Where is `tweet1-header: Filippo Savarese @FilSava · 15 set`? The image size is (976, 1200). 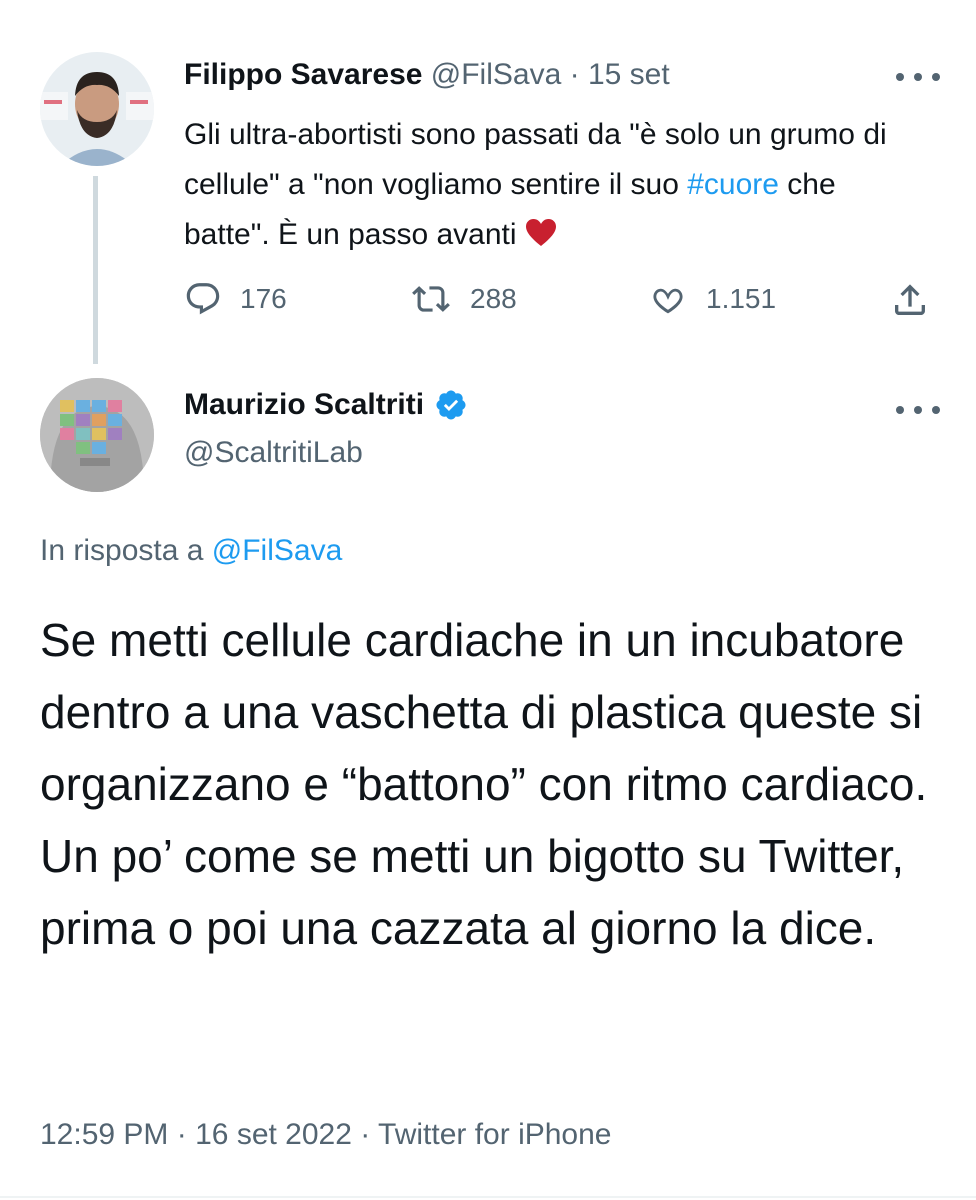
tweet1-header: Filippo Savarese @FilSava · 15 set is located at coordinates (427, 75).